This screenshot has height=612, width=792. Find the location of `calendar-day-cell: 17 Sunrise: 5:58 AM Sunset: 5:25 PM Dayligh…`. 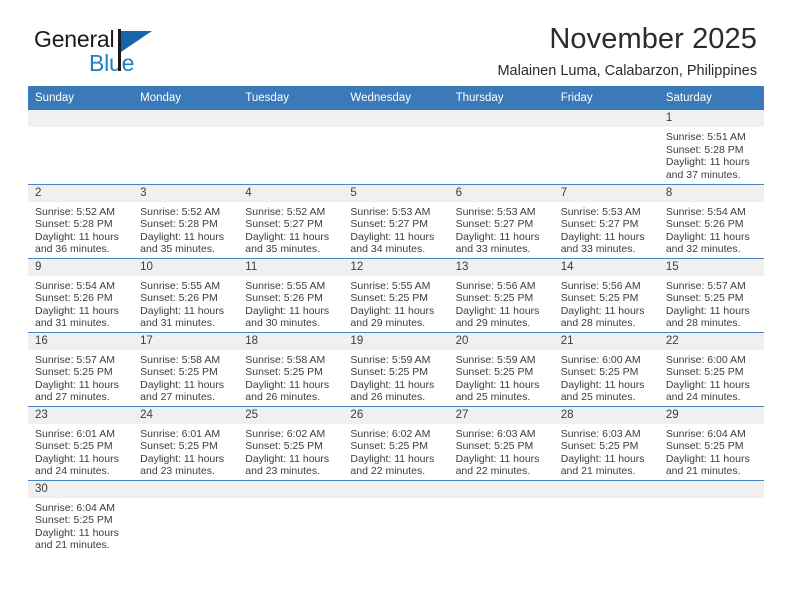

calendar-day-cell: 17 Sunrise: 5:58 AM Sunset: 5:25 PM Dayligh… is located at coordinates (186, 369).